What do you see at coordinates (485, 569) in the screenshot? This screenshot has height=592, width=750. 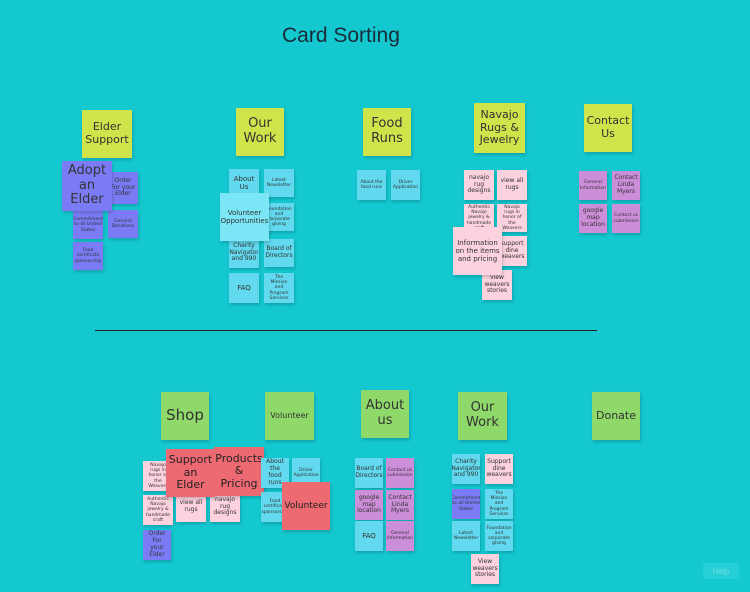 I see `card-view-weavers-stories-bottom: View weavers stories` at bounding box center [485, 569].